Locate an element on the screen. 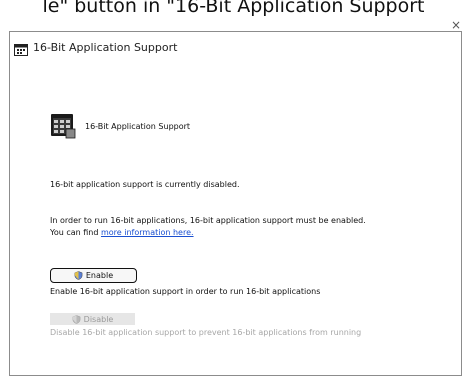 This screenshot has width=467, height=381. application-grid-icon is located at coordinates (63, 126).